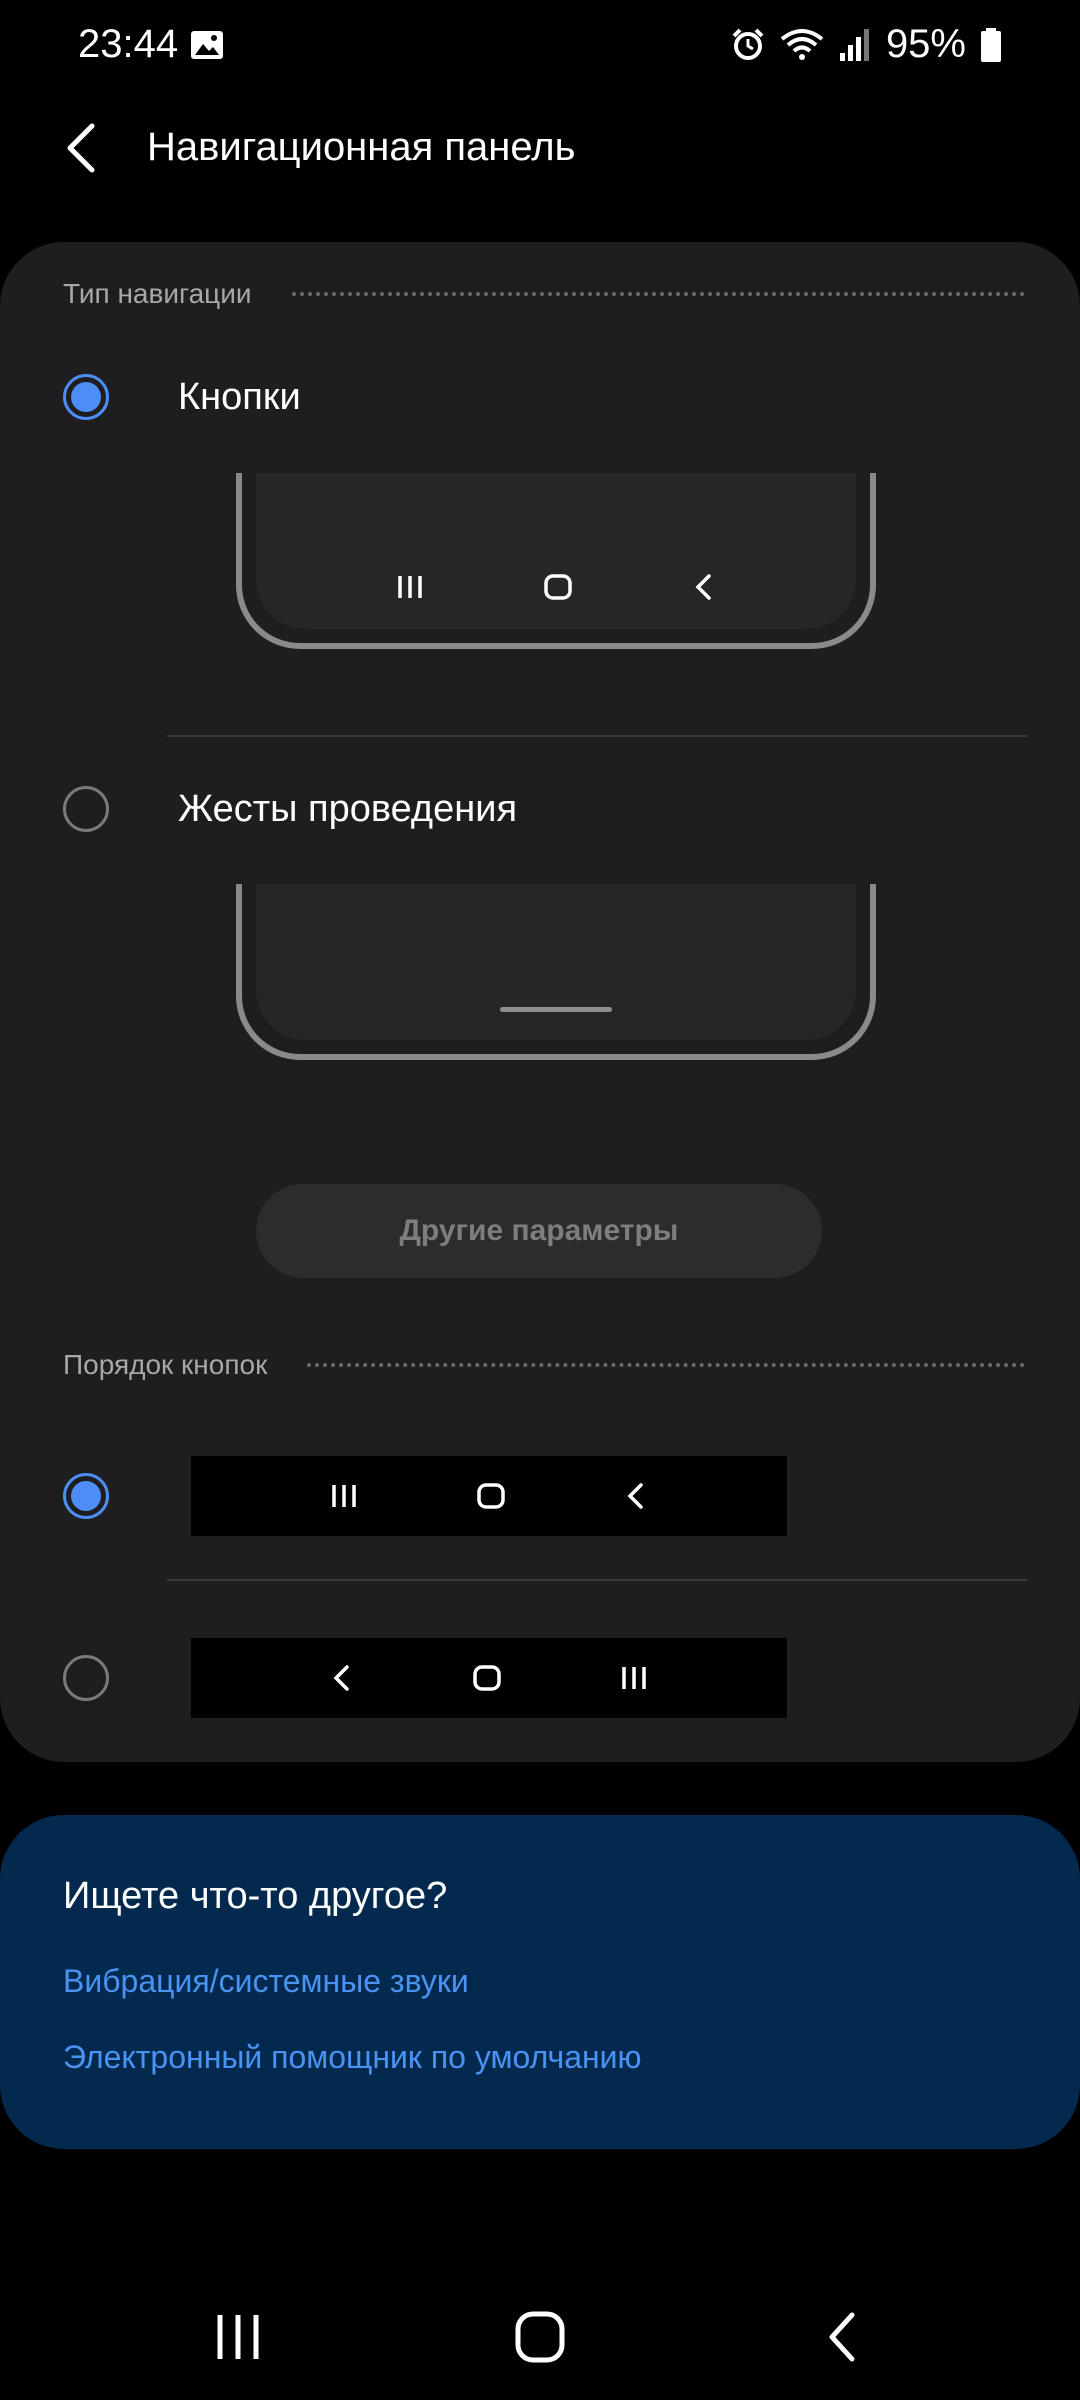  I want to click on battery-icon, so click(991, 44).